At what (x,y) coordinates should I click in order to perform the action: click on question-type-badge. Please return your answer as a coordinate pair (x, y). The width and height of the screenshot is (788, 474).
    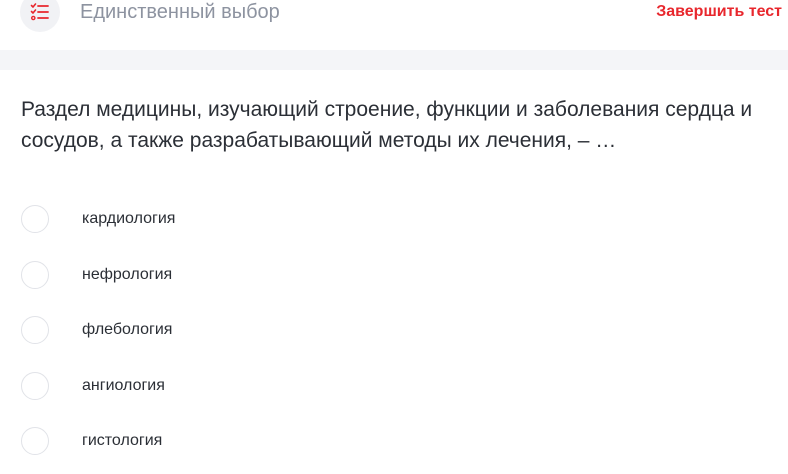
    Looking at the image, I should click on (40, 16).